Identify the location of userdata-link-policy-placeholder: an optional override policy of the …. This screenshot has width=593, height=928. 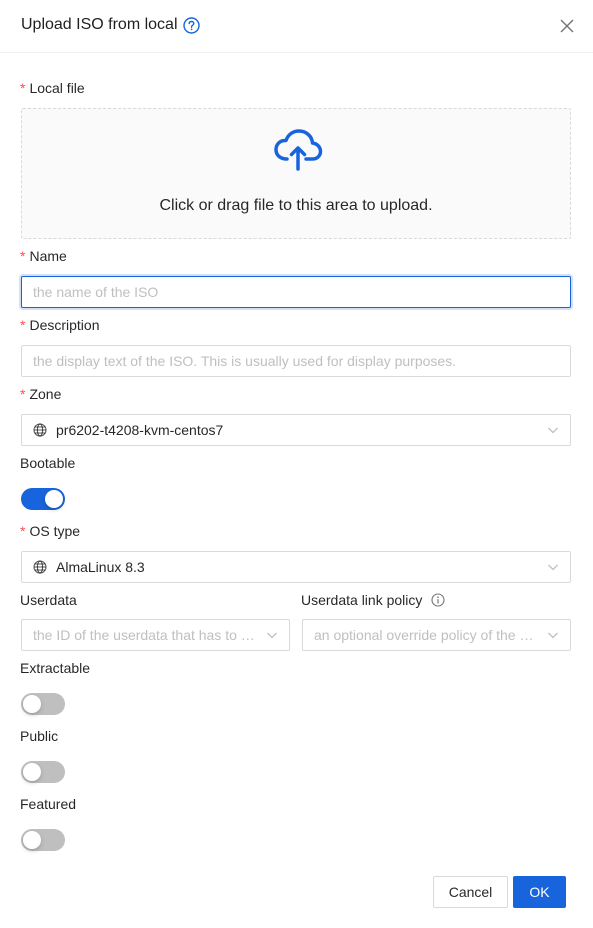
(424, 635).